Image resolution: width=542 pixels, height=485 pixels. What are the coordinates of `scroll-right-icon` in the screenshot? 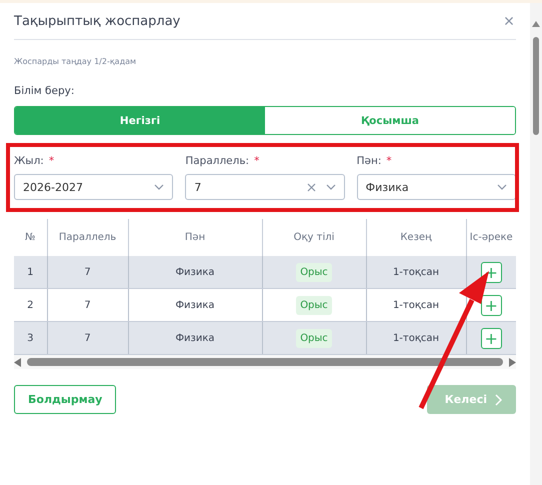 It's located at (512, 362).